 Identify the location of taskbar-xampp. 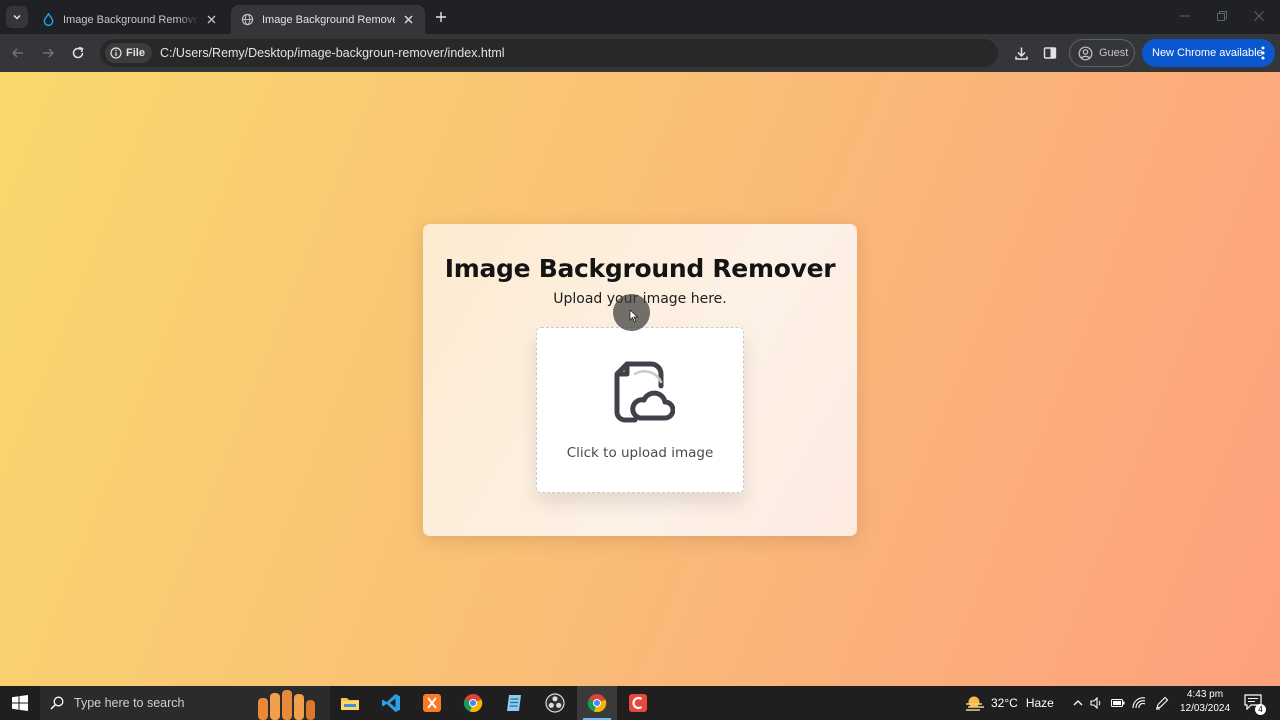
(432, 703).